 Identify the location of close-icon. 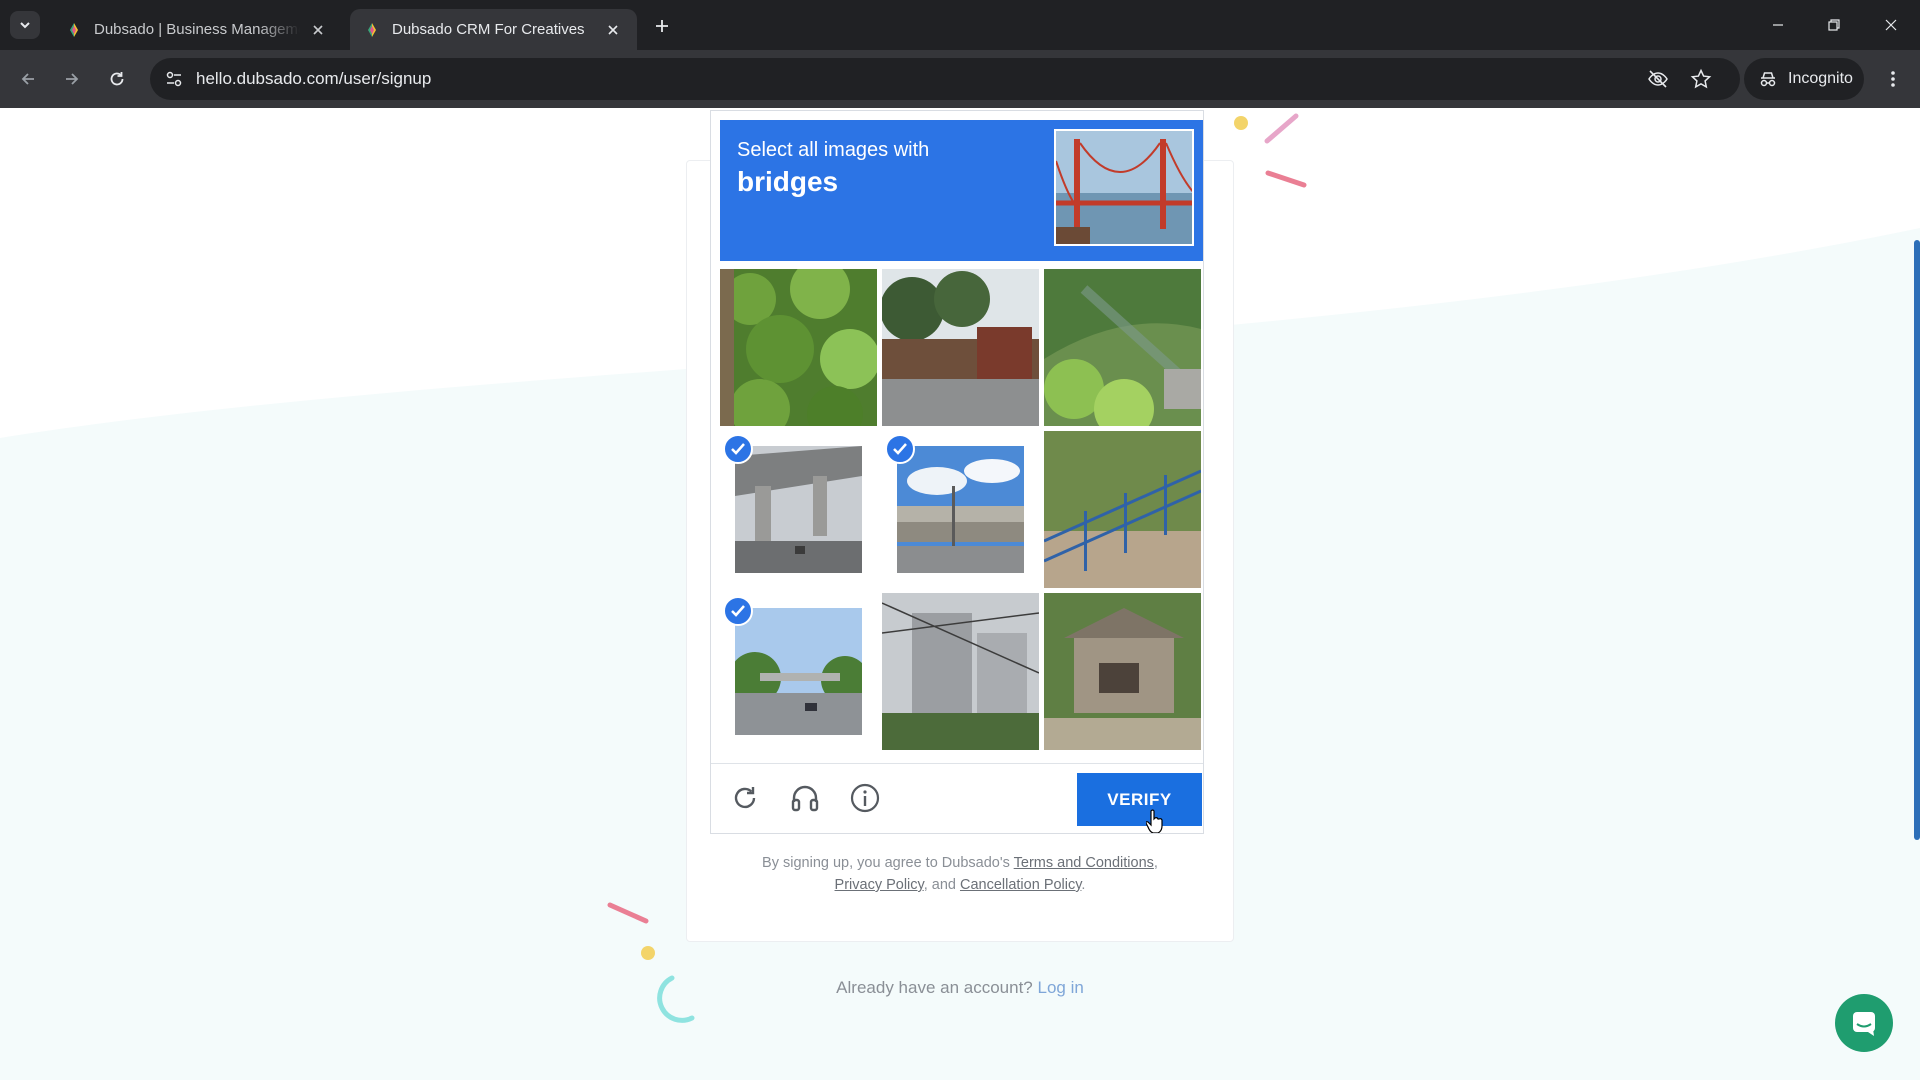
(1891, 25).